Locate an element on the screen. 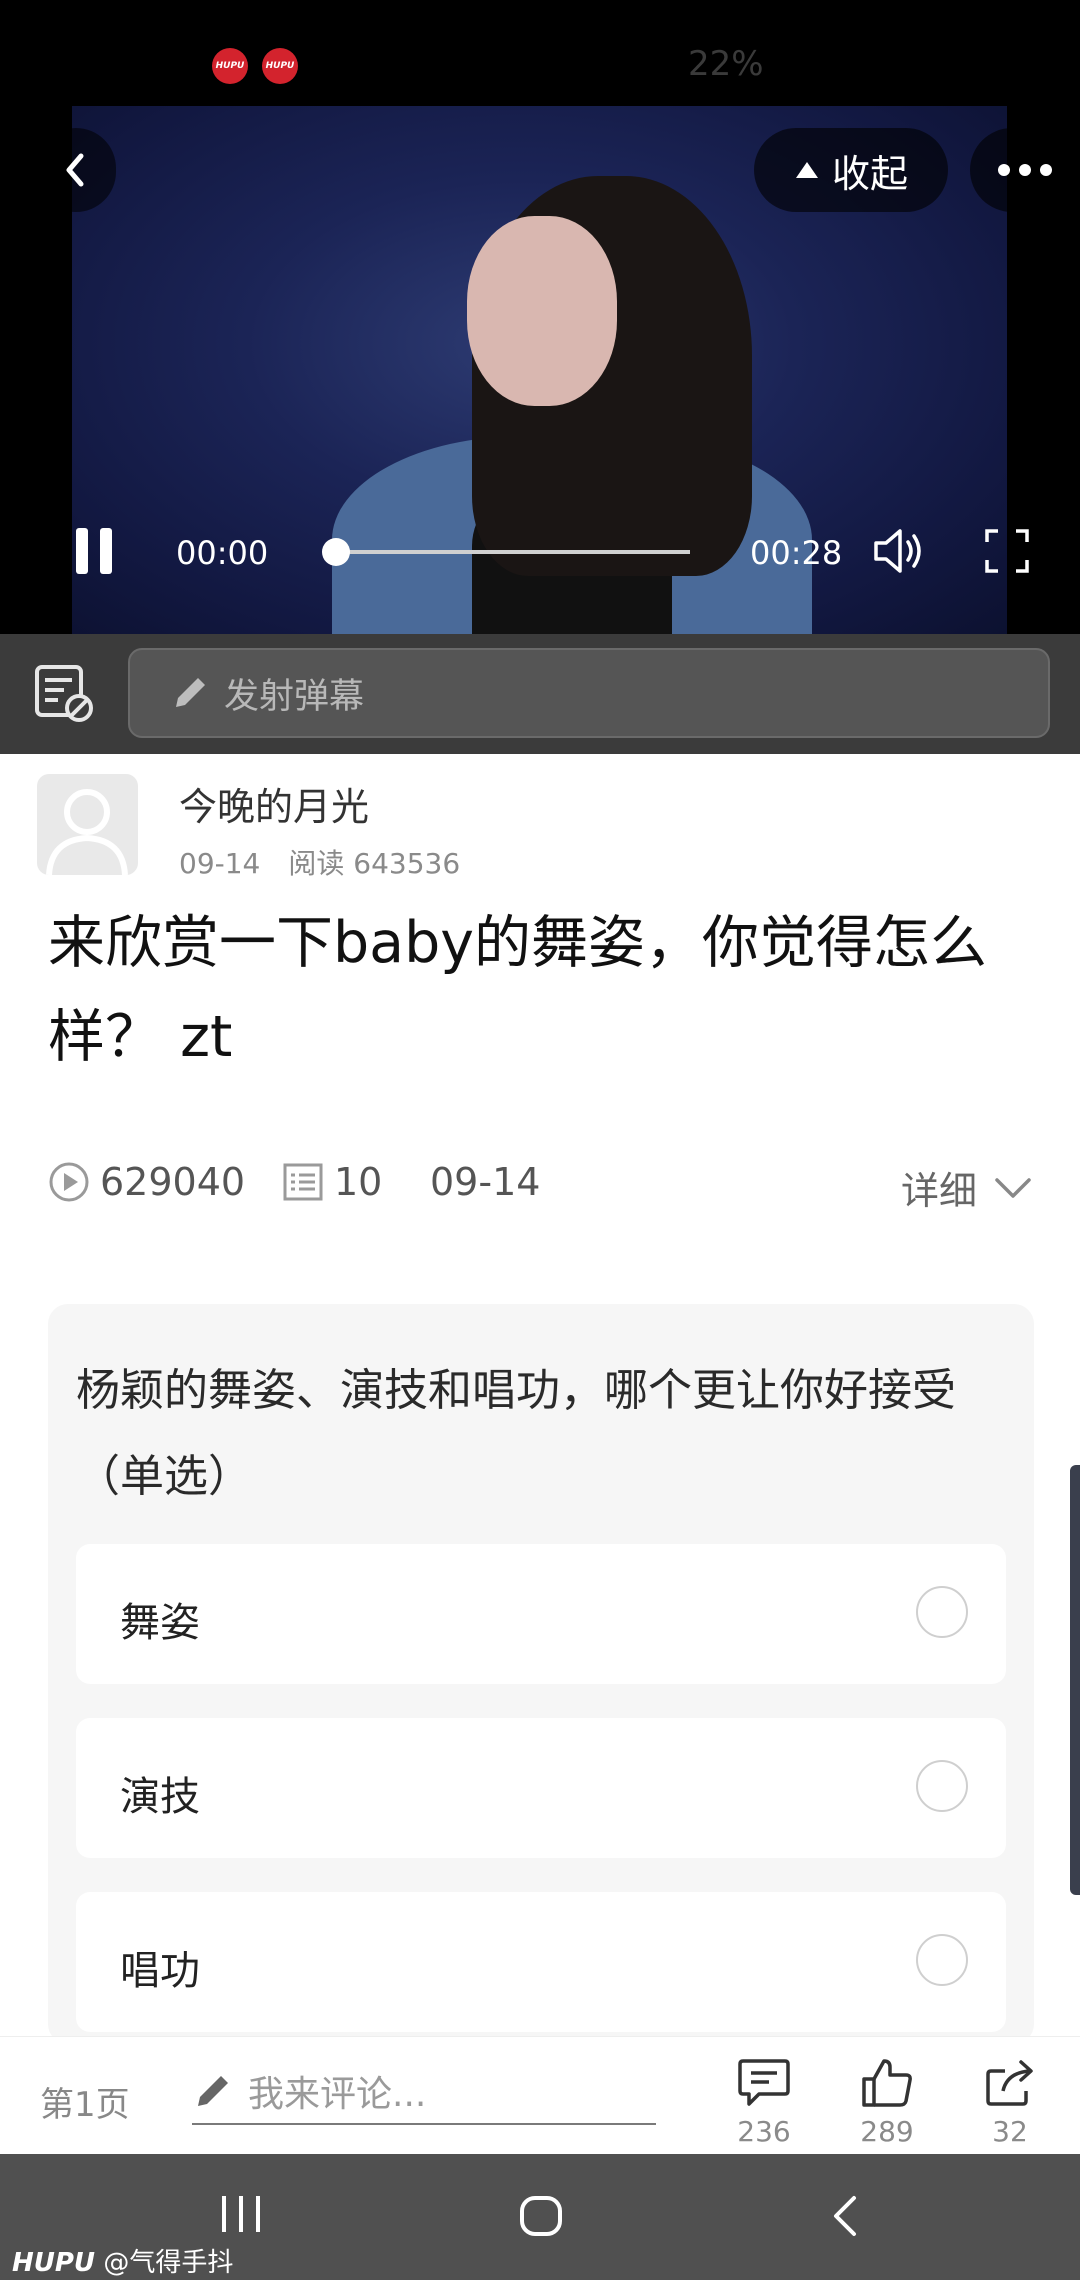 This screenshot has height=2280, width=1080. user-icon is located at coordinates (87, 832).